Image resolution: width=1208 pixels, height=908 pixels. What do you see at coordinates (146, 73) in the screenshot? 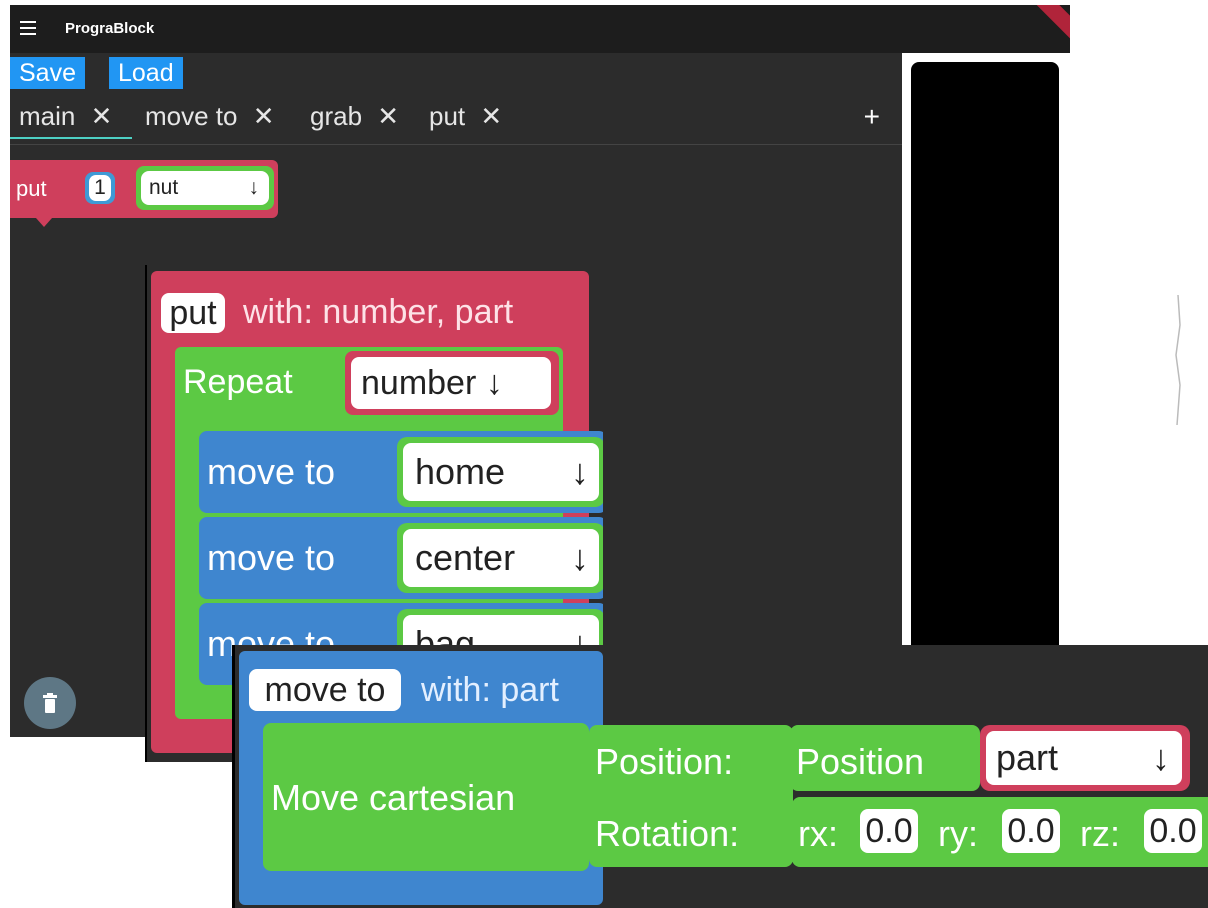
I see `load-button: Load` at bounding box center [146, 73].